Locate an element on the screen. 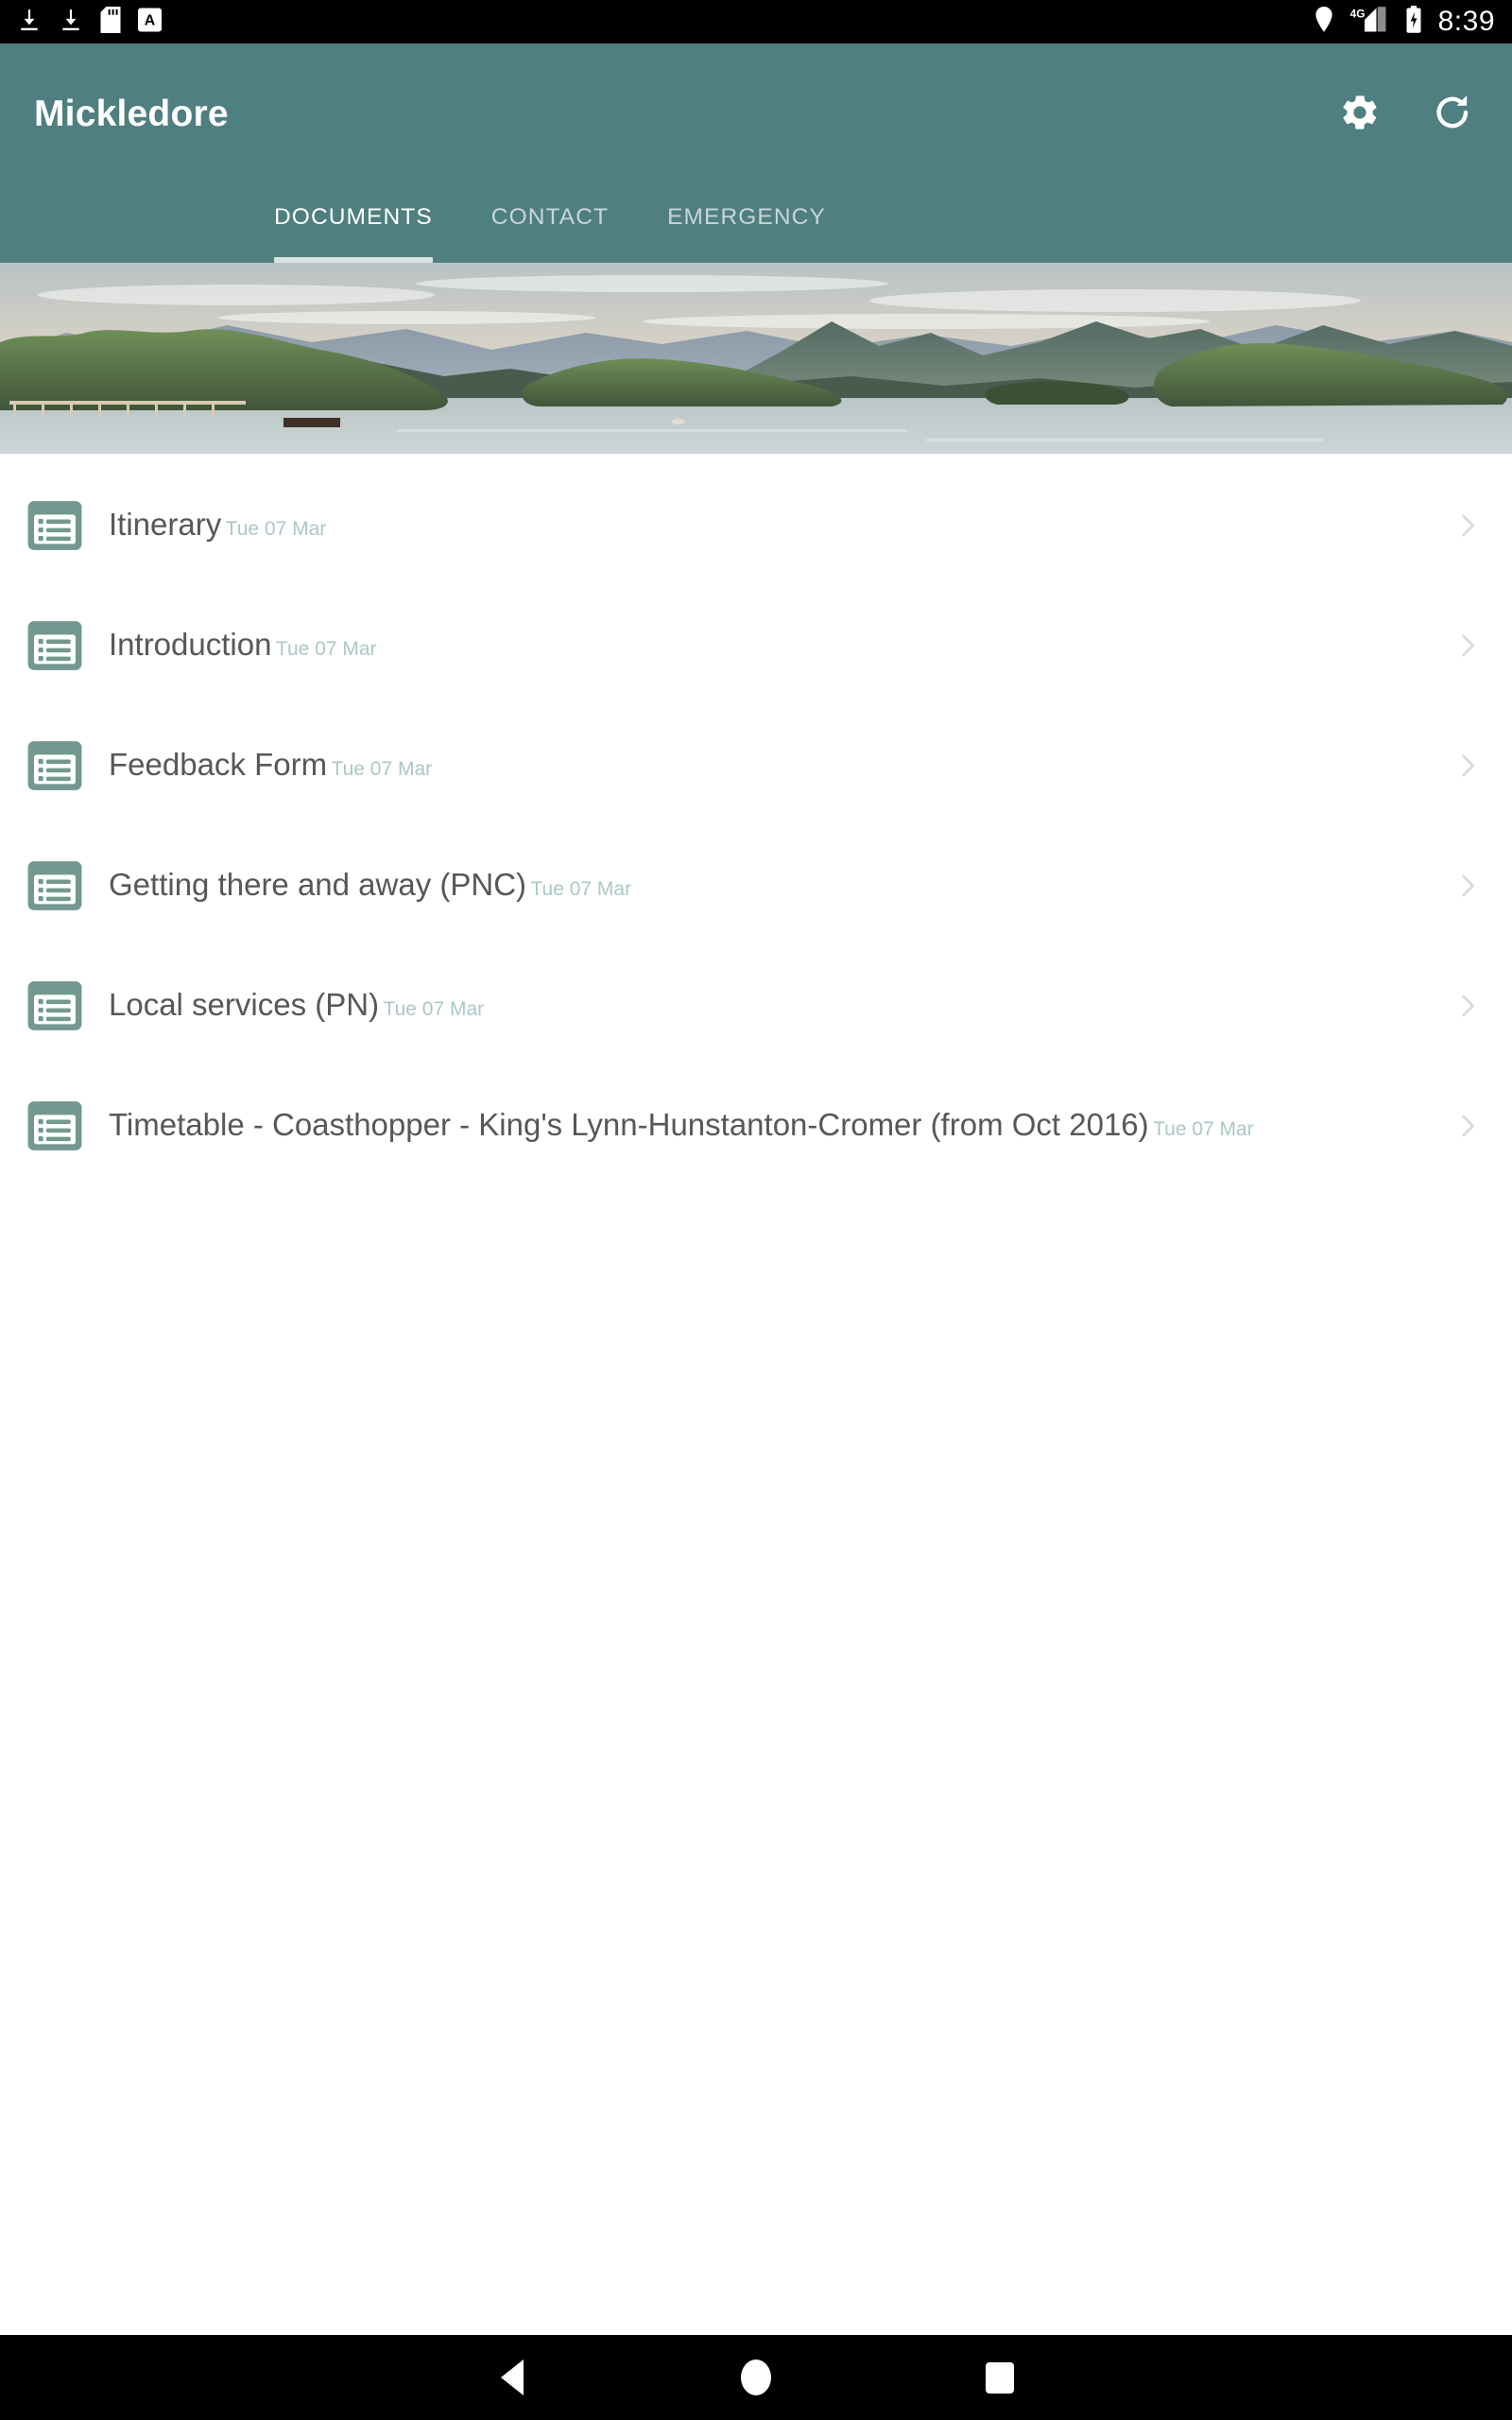 The width and height of the screenshot is (1512, 2420). signal-bars-icon: 4G is located at coordinates (1369, 22).